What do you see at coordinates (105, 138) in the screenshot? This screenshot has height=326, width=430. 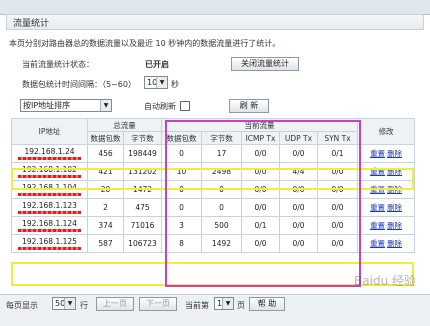 I see `col-header: 数据包数` at bounding box center [105, 138].